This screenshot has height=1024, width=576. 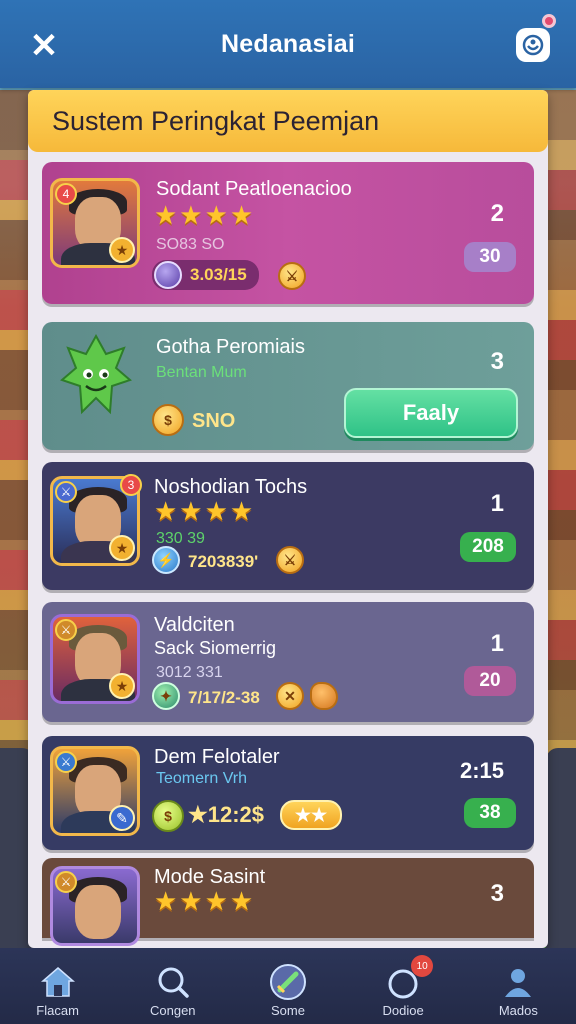 I want to click on nav-item-profile: Mados, so click(x=518, y=989).